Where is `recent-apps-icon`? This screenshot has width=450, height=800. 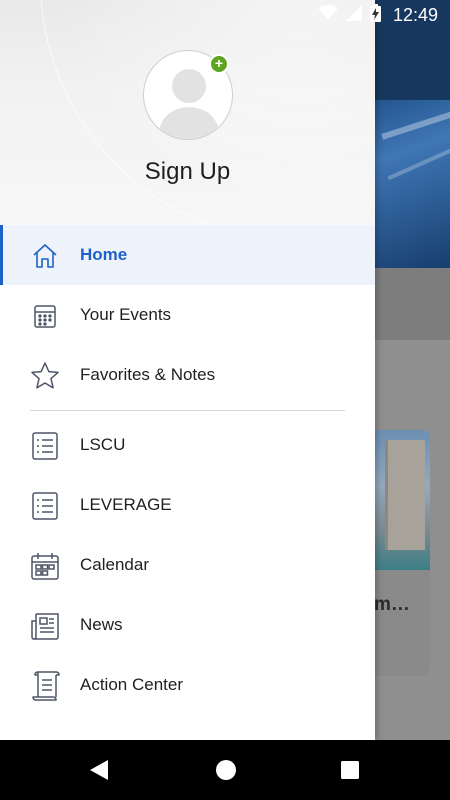
recent-apps-icon is located at coordinates (352, 770).